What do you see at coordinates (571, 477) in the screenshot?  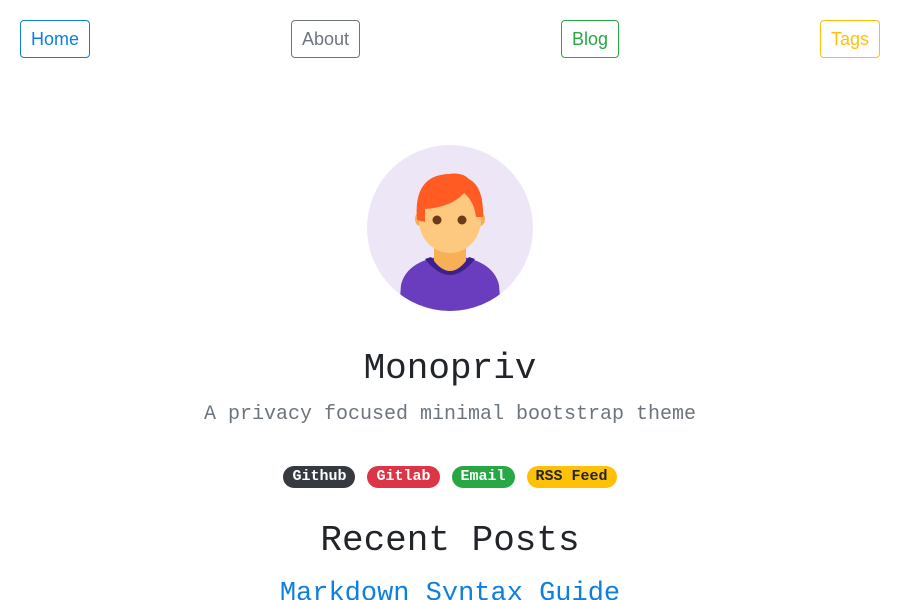 I see `rss-feed-badge: RSS Feed` at bounding box center [571, 477].